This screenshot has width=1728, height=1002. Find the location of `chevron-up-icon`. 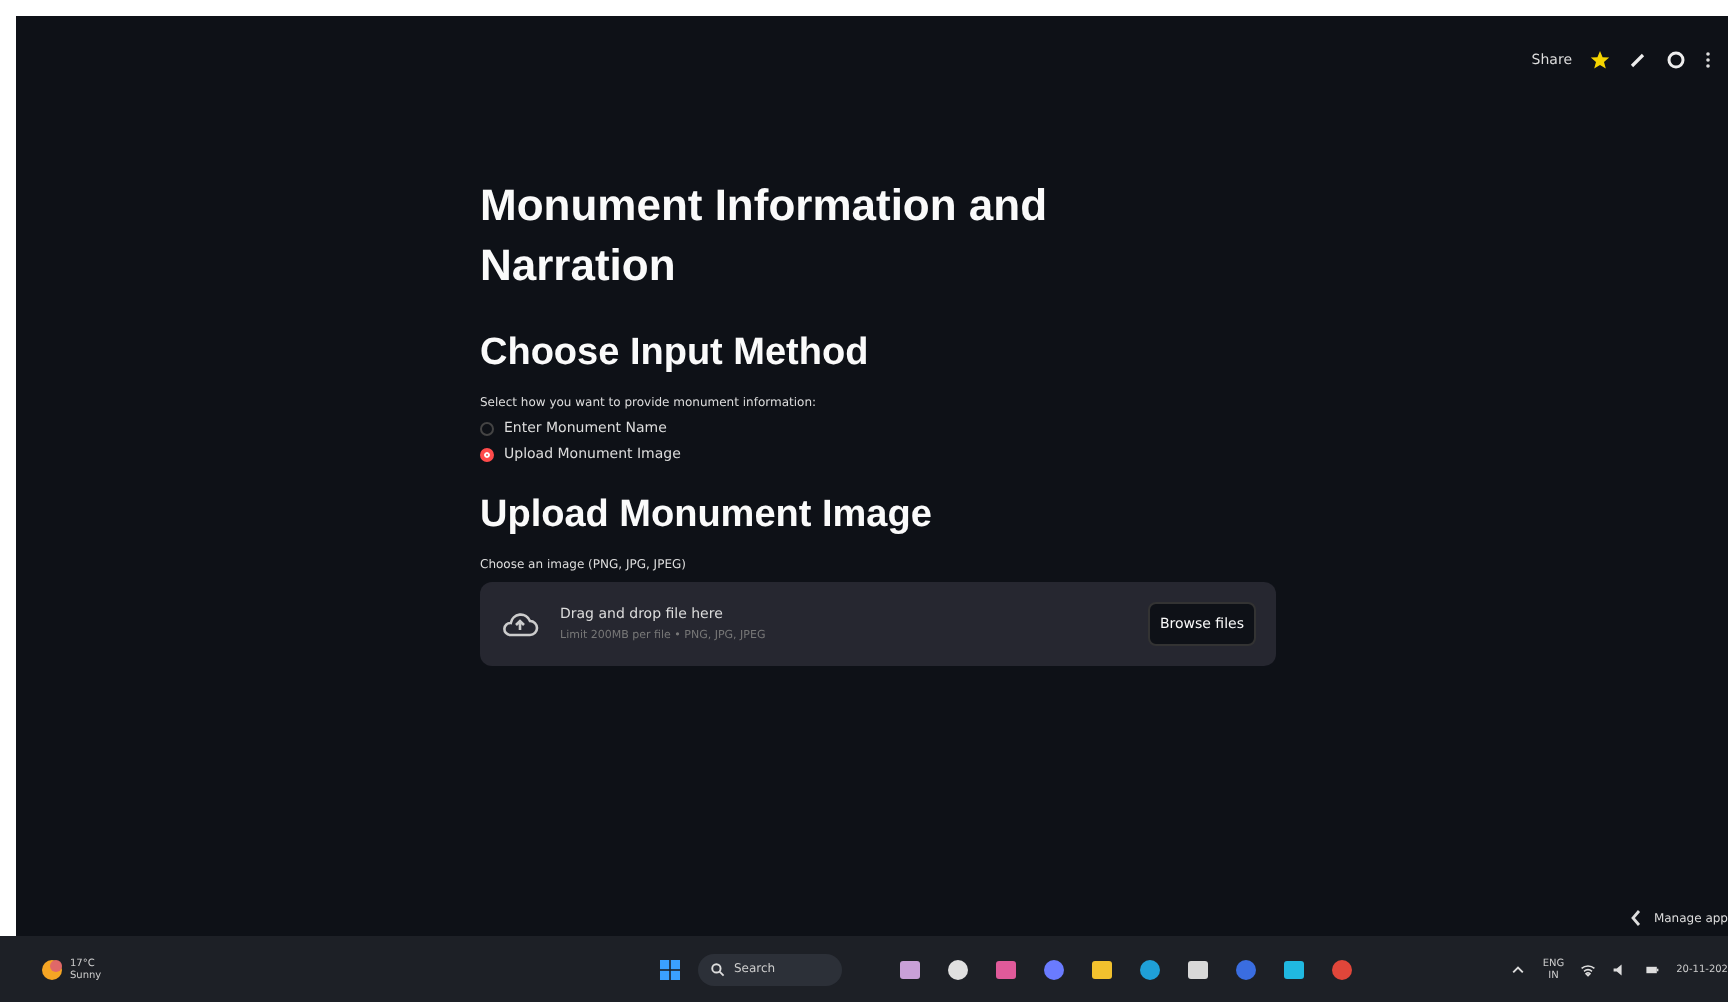

chevron-up-icon is located at coordinates (1518, 969).